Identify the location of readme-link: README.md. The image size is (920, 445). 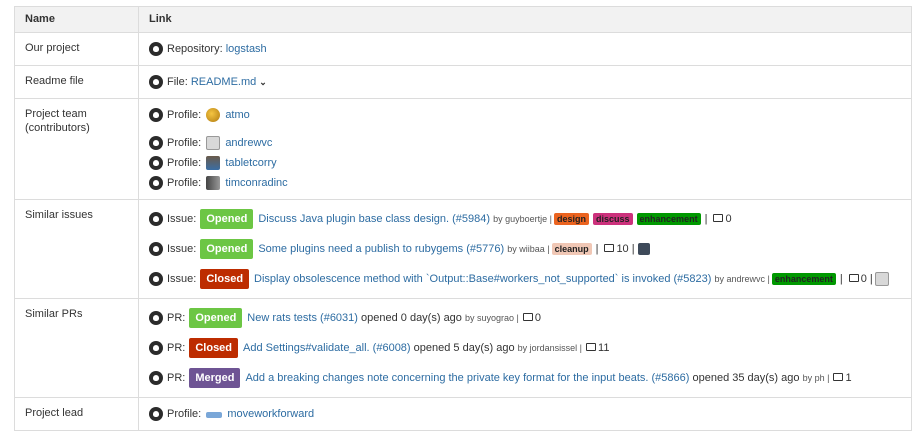
(223, 82).